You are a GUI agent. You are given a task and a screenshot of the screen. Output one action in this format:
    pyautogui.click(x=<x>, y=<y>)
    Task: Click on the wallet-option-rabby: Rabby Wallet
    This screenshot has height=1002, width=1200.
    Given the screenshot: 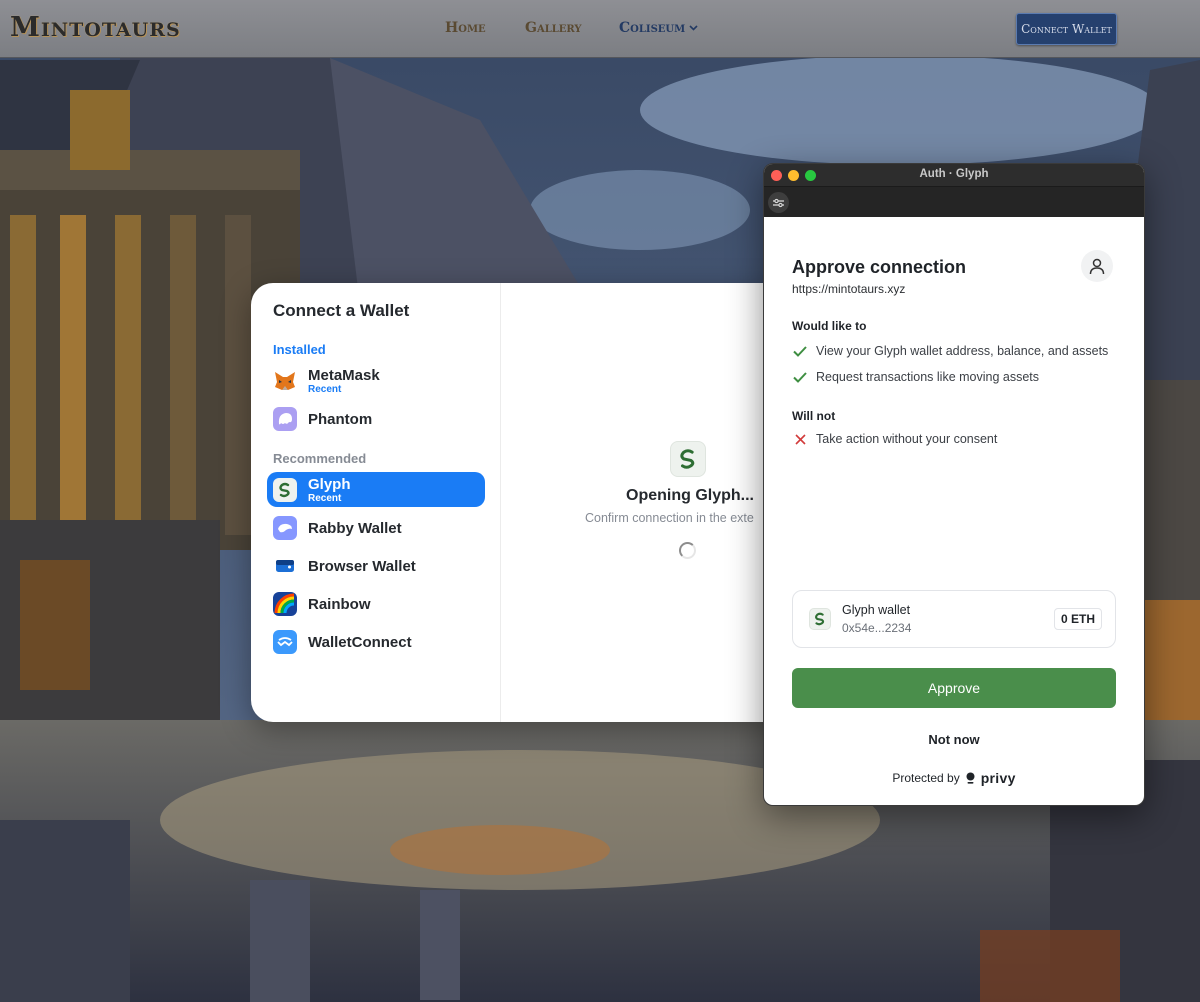 What is the action you would take?
    pyautogui.click(x=376, y=527)
    